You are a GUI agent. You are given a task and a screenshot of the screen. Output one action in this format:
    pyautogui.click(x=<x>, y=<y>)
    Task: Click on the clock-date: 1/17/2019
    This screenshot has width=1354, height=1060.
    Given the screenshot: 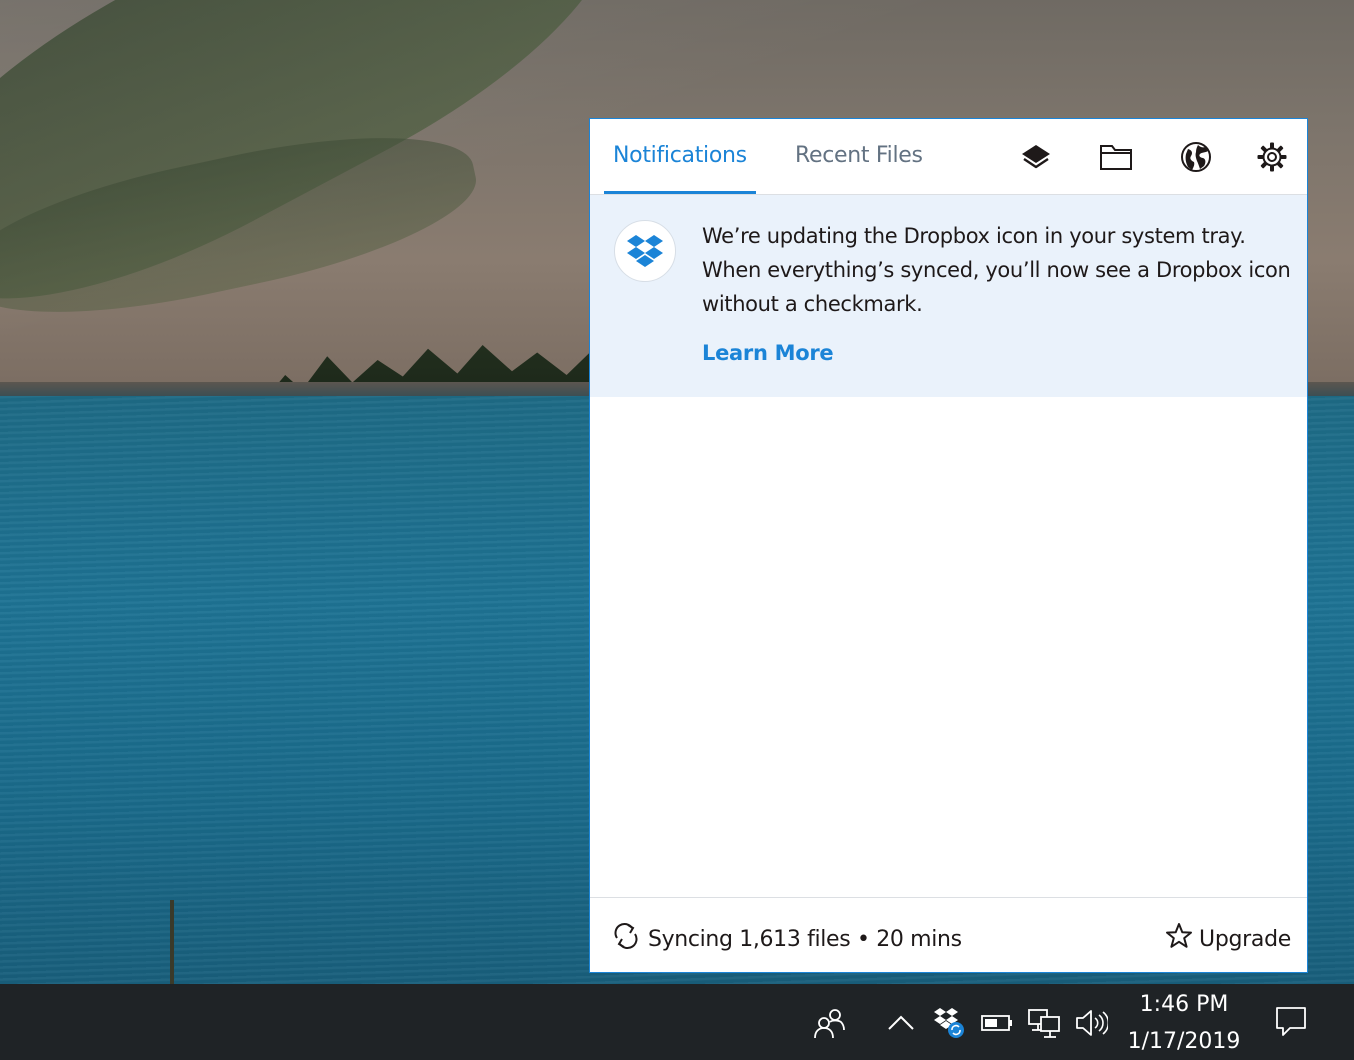 What is the action you would take?
    pyautogui.click(x=1184, y=1041)
    